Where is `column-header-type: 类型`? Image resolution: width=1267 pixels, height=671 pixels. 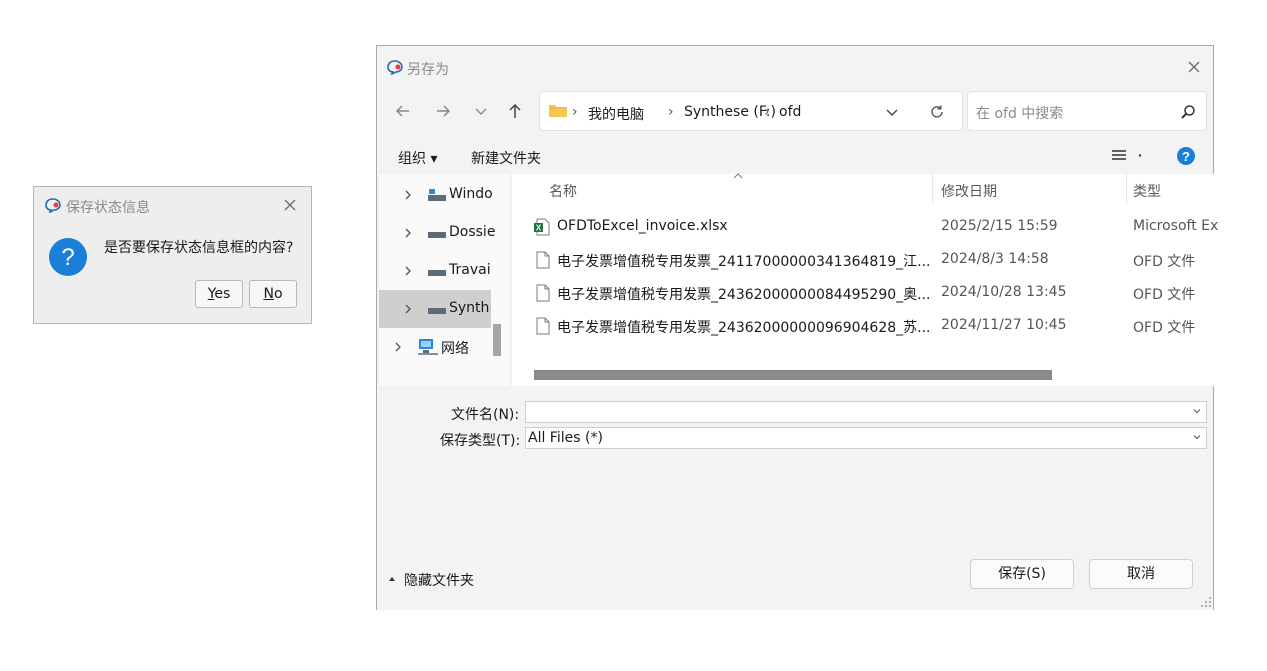 column-header-type: 类型 is located at coordinates (1147, 191).